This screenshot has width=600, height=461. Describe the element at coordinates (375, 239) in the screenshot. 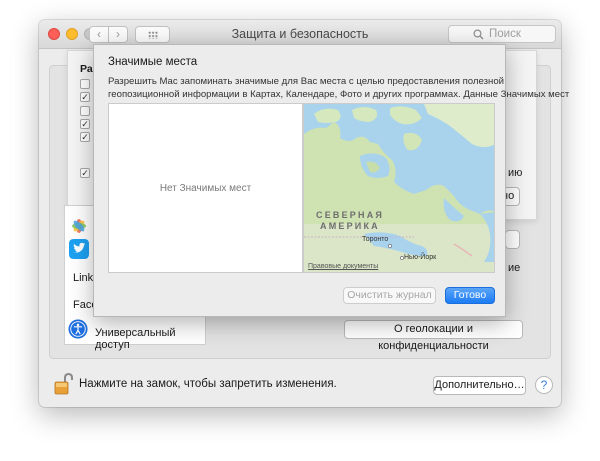

I see `city-label-toronto: Торонто` at that location.